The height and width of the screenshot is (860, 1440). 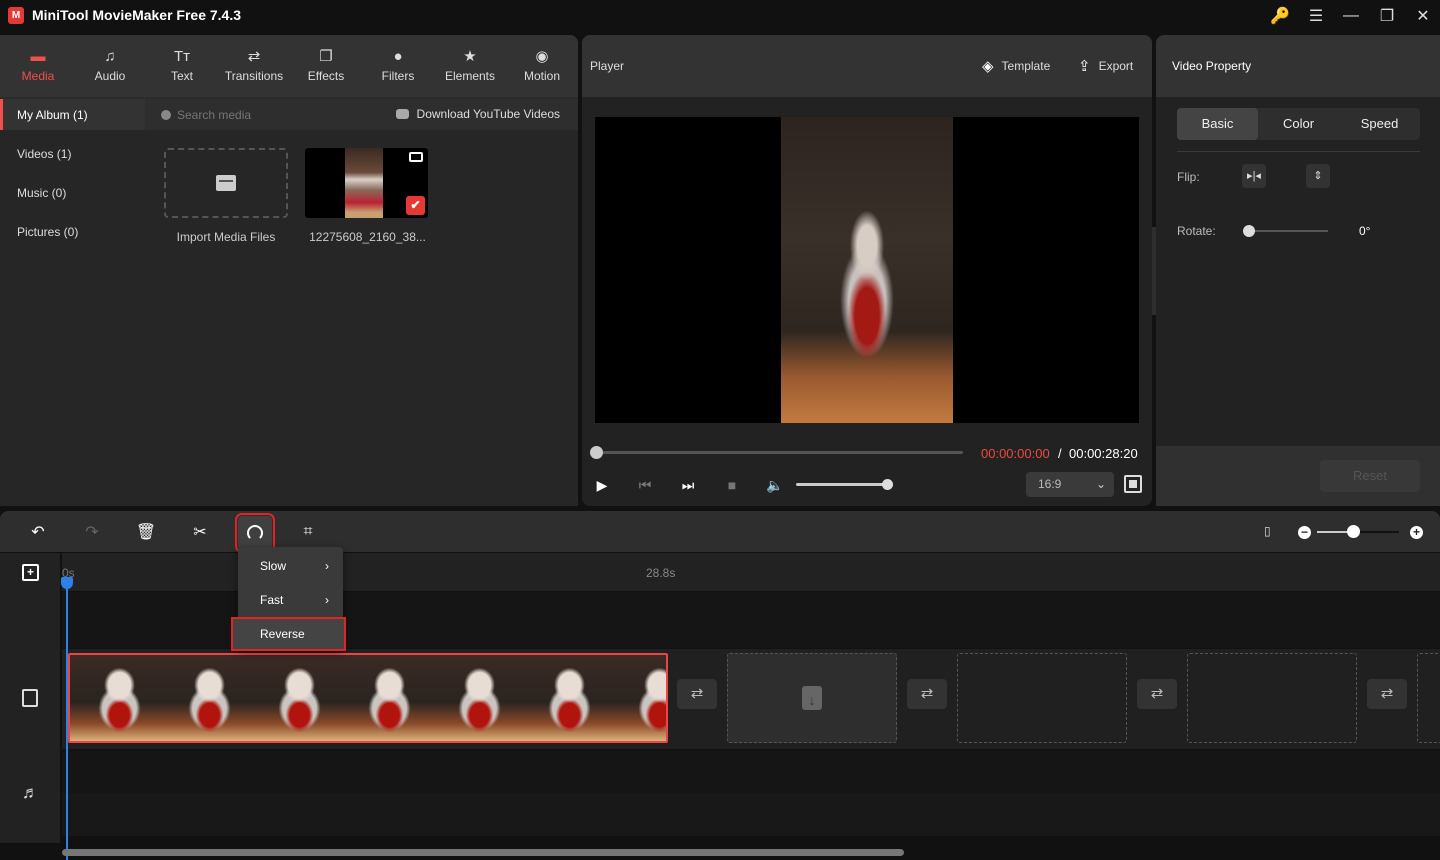 I want to click on speed-menu: Slow › Fast › Reverse, so click(x=288, y=599).